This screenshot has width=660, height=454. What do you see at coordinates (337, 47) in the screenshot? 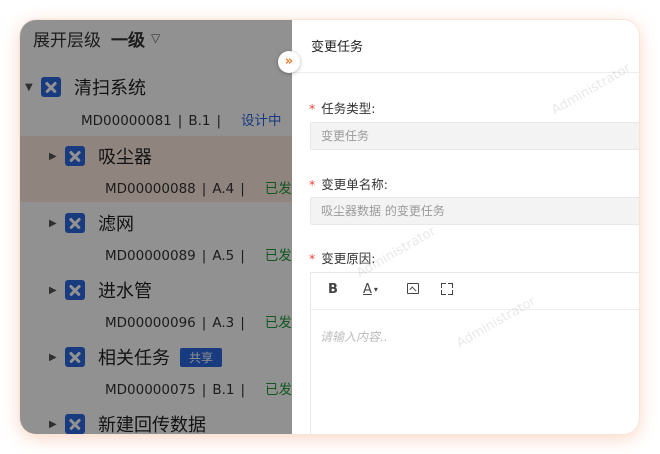
I see `drawer-title: 变更任务` at bounding box center [337, 47].